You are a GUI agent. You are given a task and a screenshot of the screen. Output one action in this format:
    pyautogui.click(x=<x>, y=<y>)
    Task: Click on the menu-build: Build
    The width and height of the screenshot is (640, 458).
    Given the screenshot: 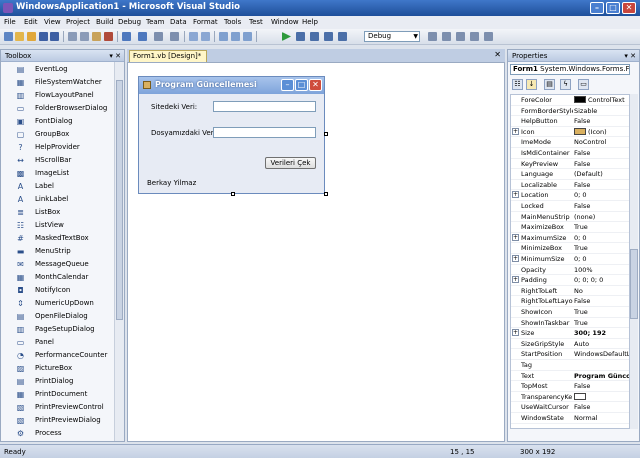 What is the action you would take?
    pyautogui.click(x=105, y=22)
    